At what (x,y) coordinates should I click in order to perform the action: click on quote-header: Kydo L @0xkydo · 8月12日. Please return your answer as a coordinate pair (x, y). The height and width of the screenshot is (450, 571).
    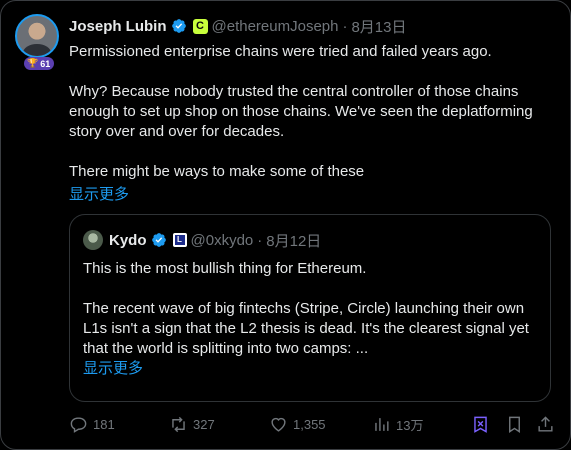
    Looking at the image, I should click on (202, 240).